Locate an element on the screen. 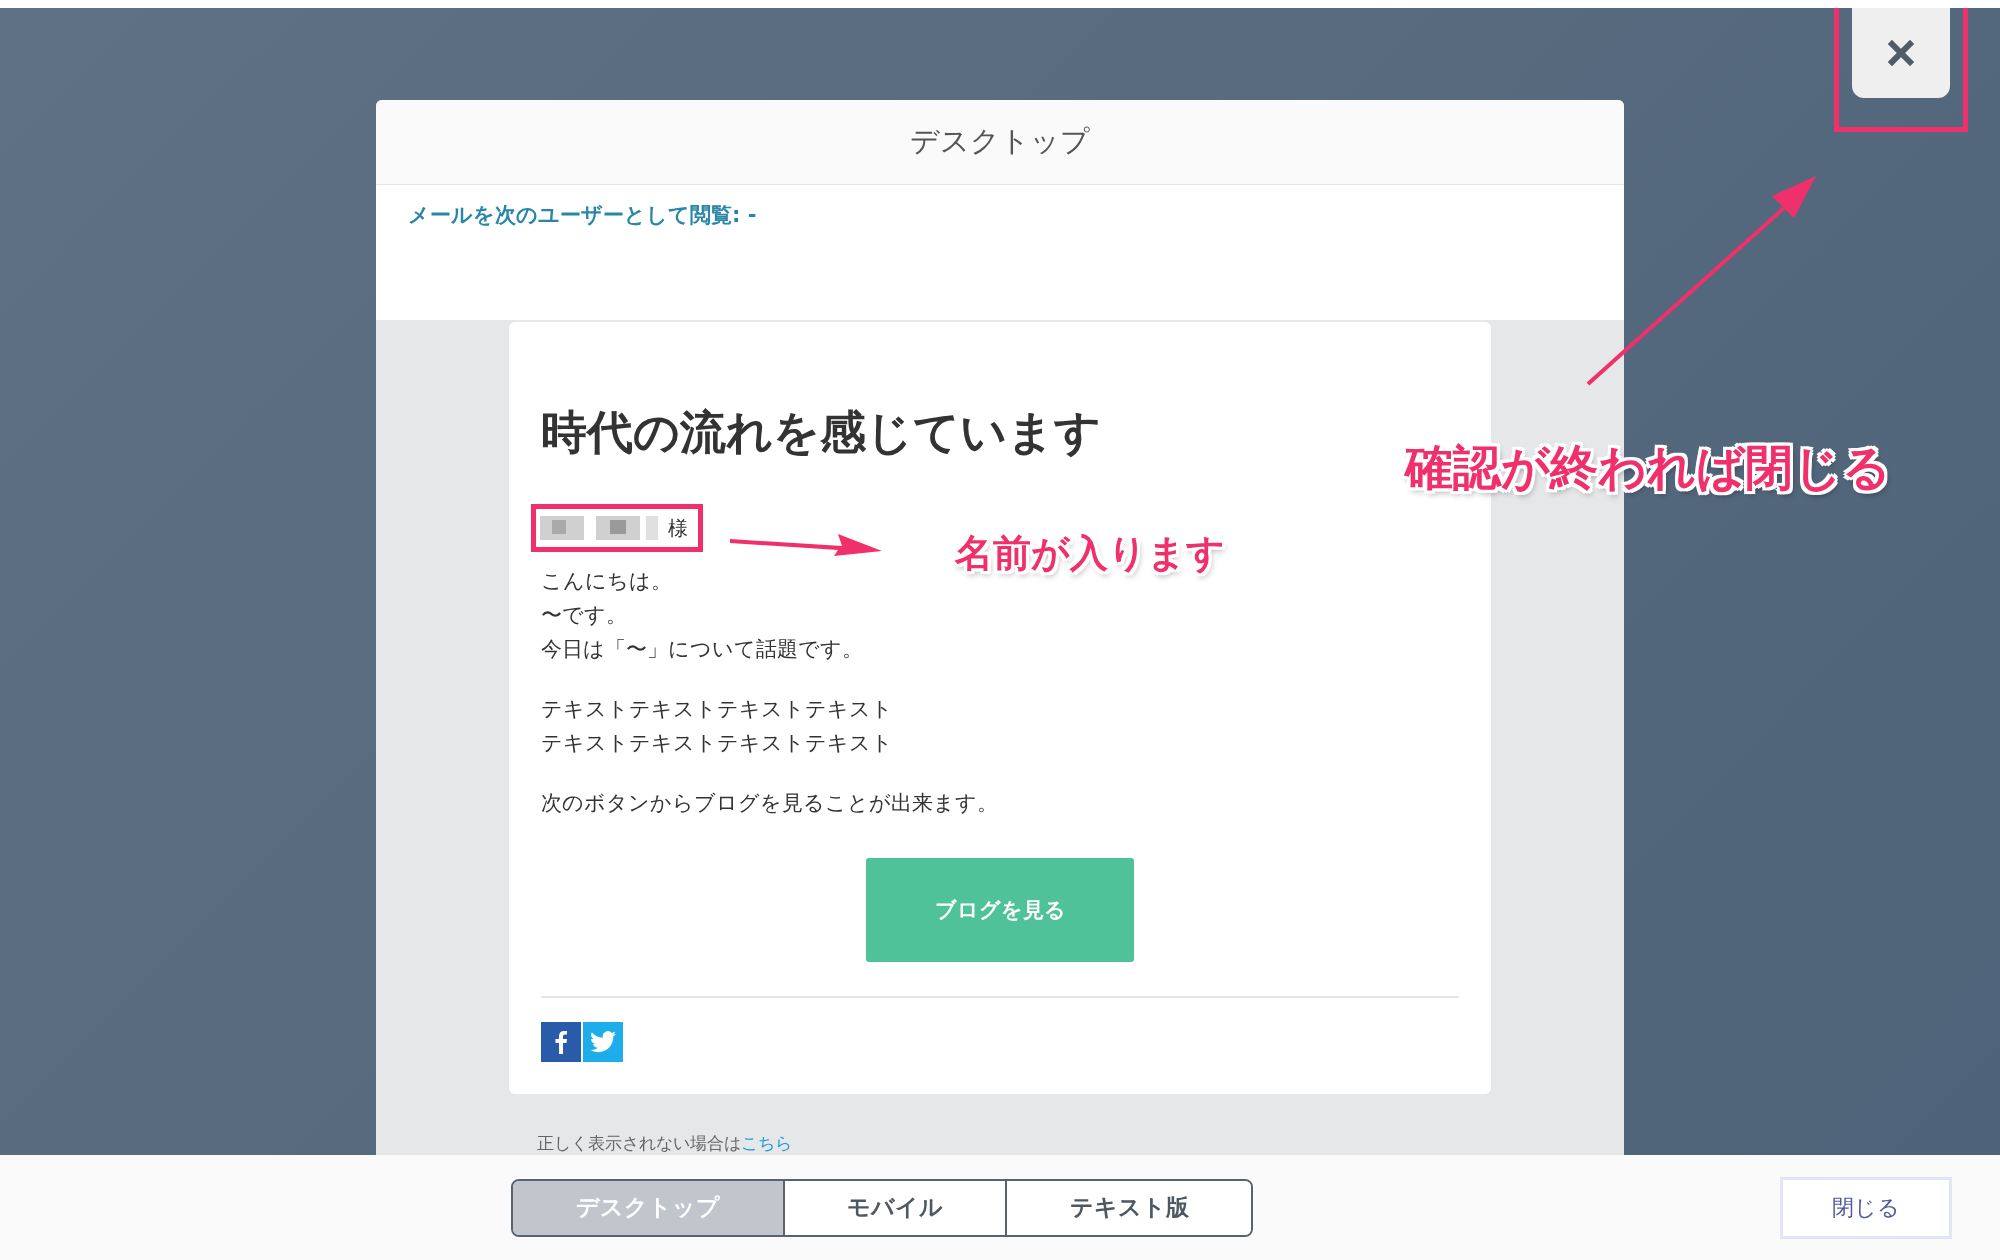 This screenshot has width=2000, height=1260. email-heading: 時代の流れを感じています is located at coordinates (821, 432).